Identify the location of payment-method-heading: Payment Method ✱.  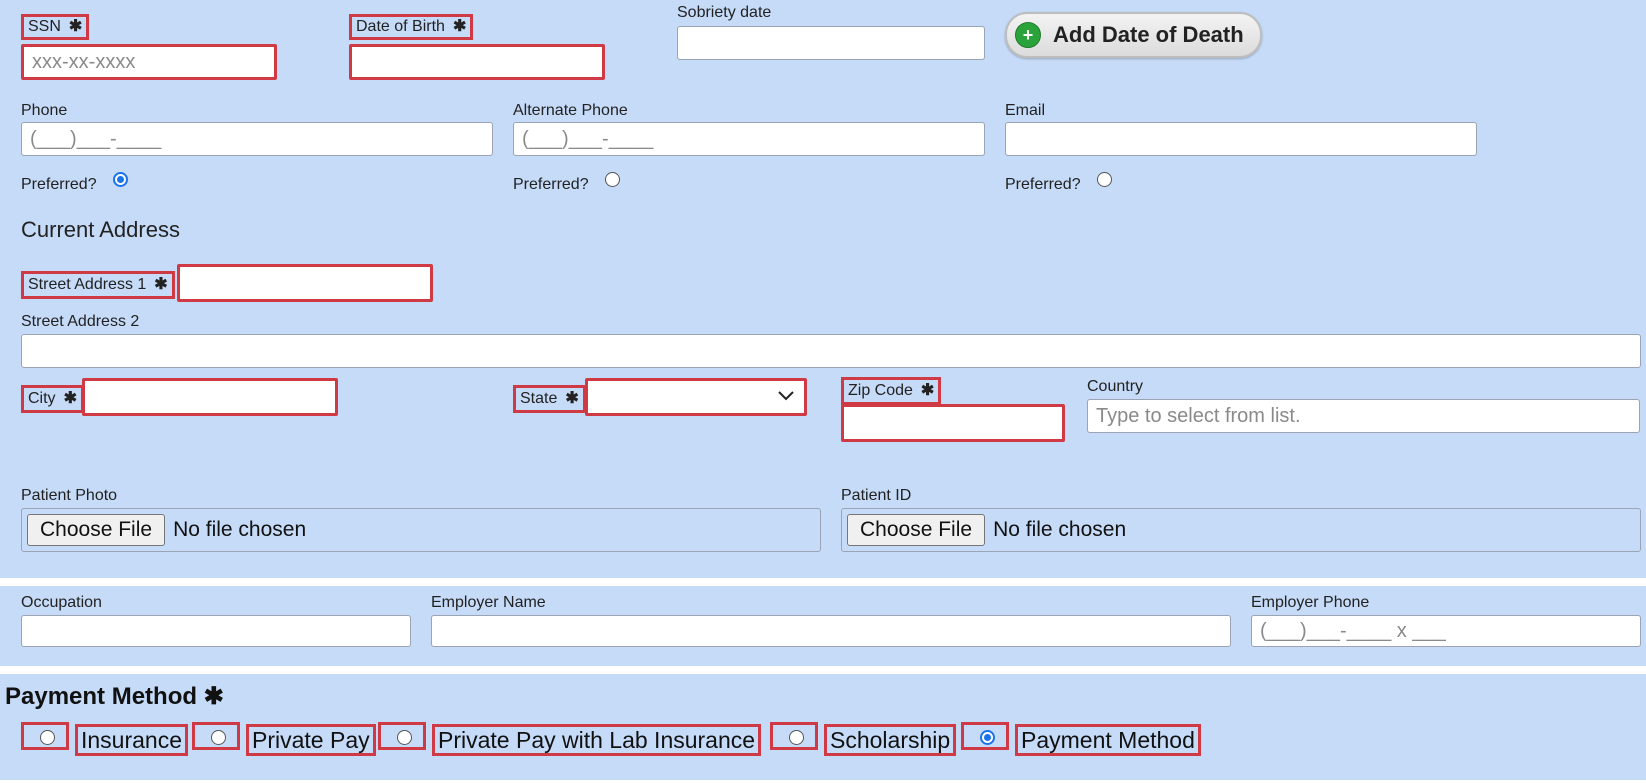
(114, 696).